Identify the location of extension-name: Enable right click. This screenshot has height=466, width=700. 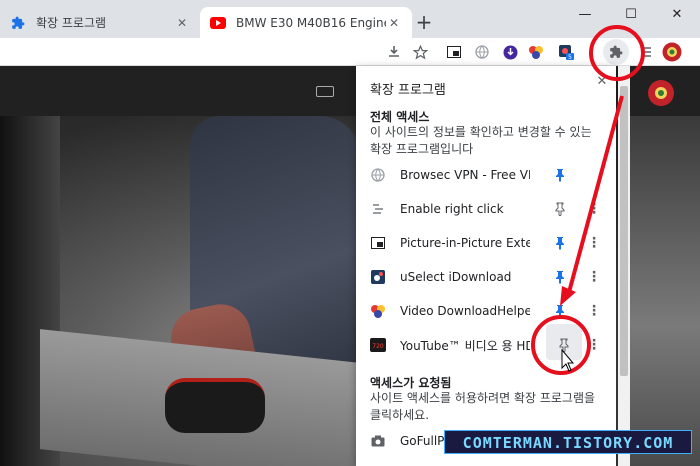
(452, 209).